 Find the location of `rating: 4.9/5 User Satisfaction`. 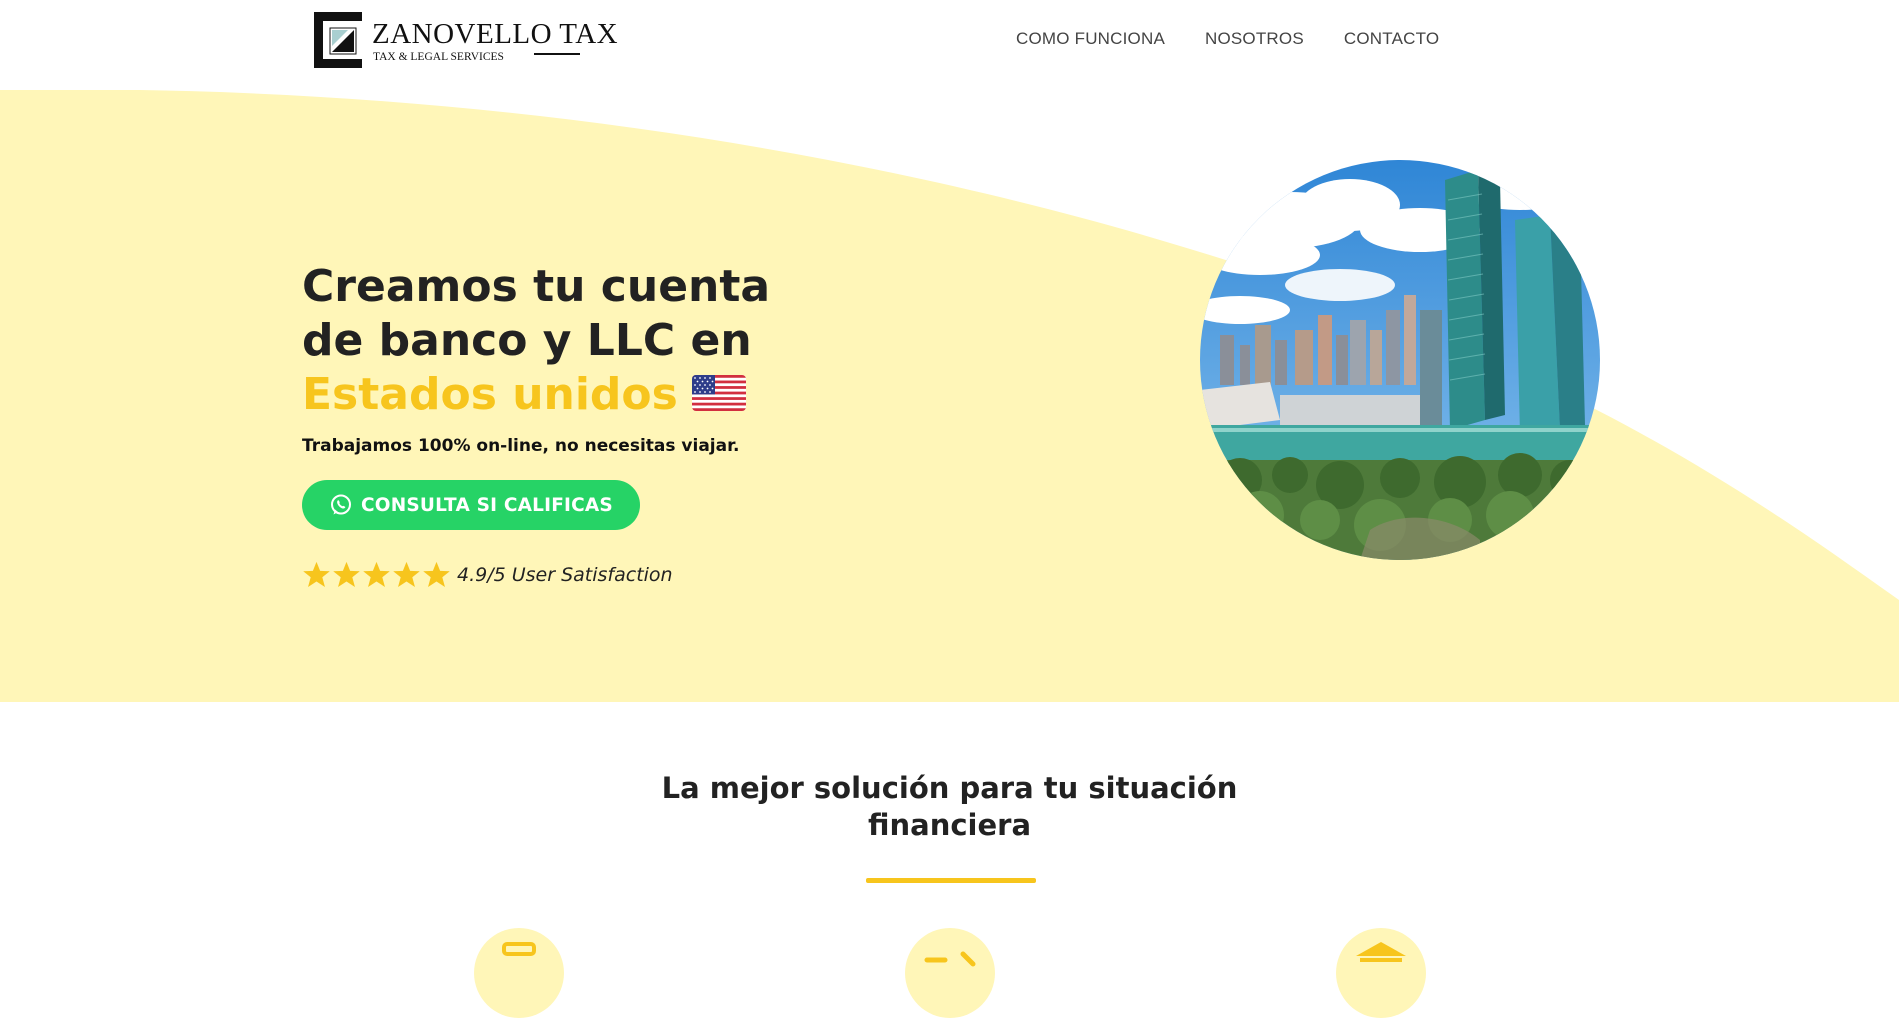

rating: 4.9/5 User Satisfaction is located at coordinates (582, 574).